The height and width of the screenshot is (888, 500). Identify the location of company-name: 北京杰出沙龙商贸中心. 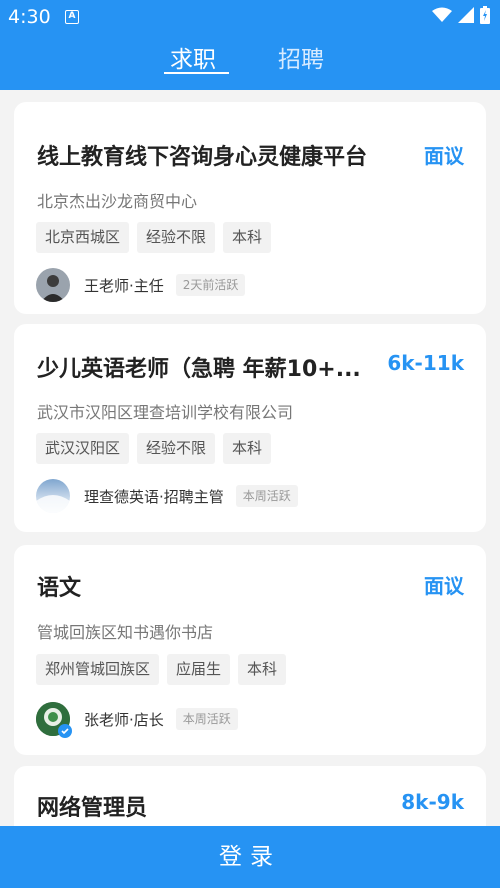
(117, 201).